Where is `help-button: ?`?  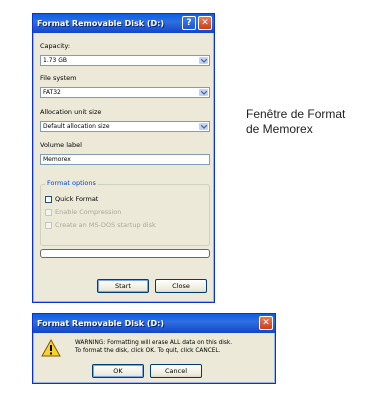 help-button: ? is located at coordinates (189, 23).